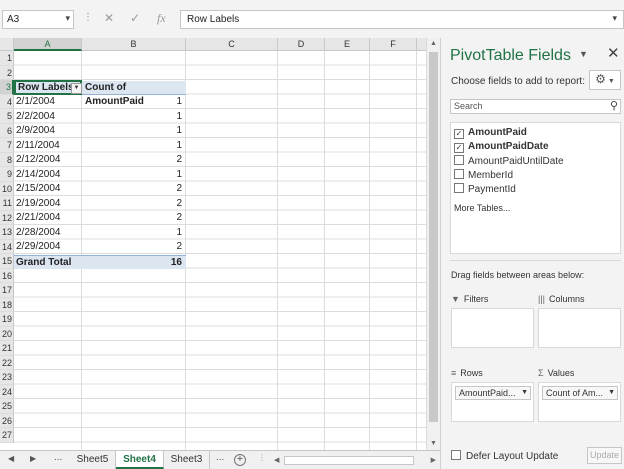  I want to click on column-header-b: B, so click(134, 44).